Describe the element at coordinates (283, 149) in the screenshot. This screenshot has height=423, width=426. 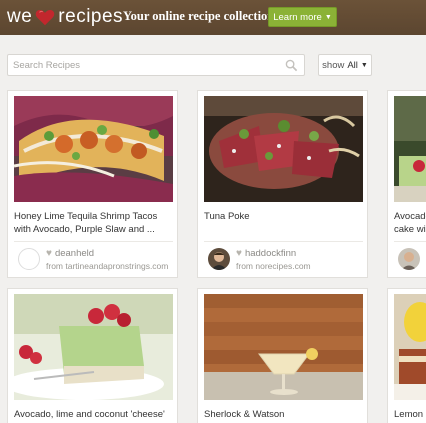
I see `recipe-image-tuna-poke` at that location.